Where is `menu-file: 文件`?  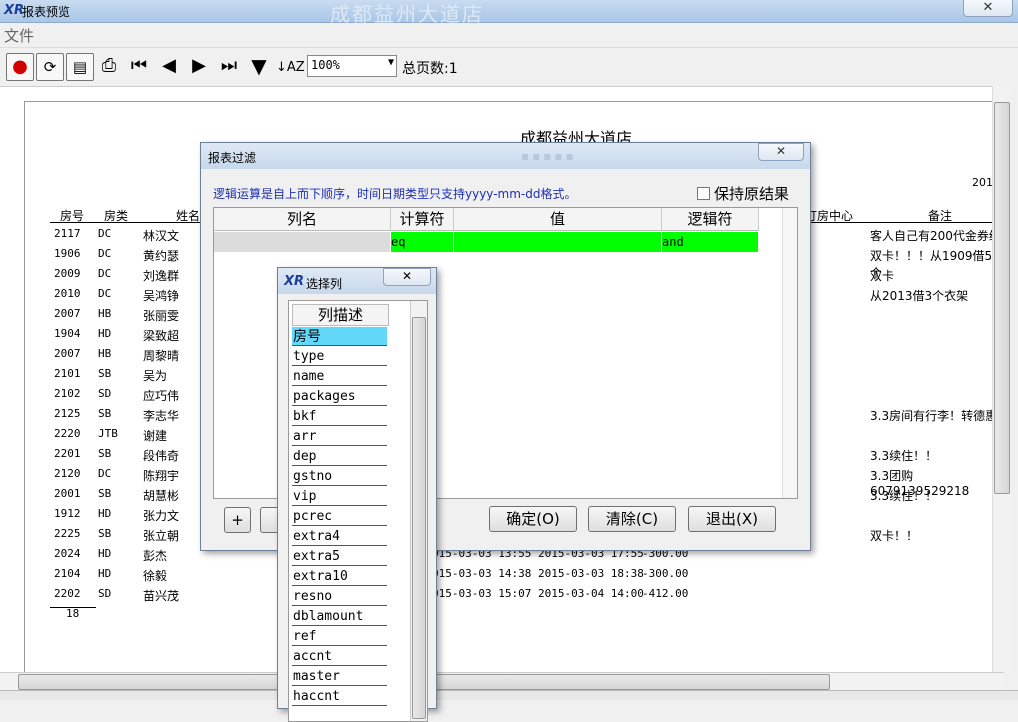 menu-file: 文件 is located at coordinates (19, 35).